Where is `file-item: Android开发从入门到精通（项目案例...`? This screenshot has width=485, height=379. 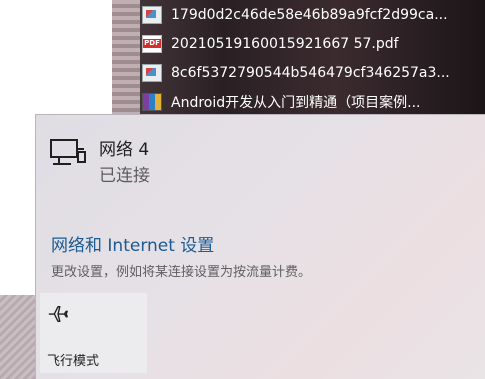 file-item: Android开发从入门到精通（项目案例... is located at coordinates (298, 101).